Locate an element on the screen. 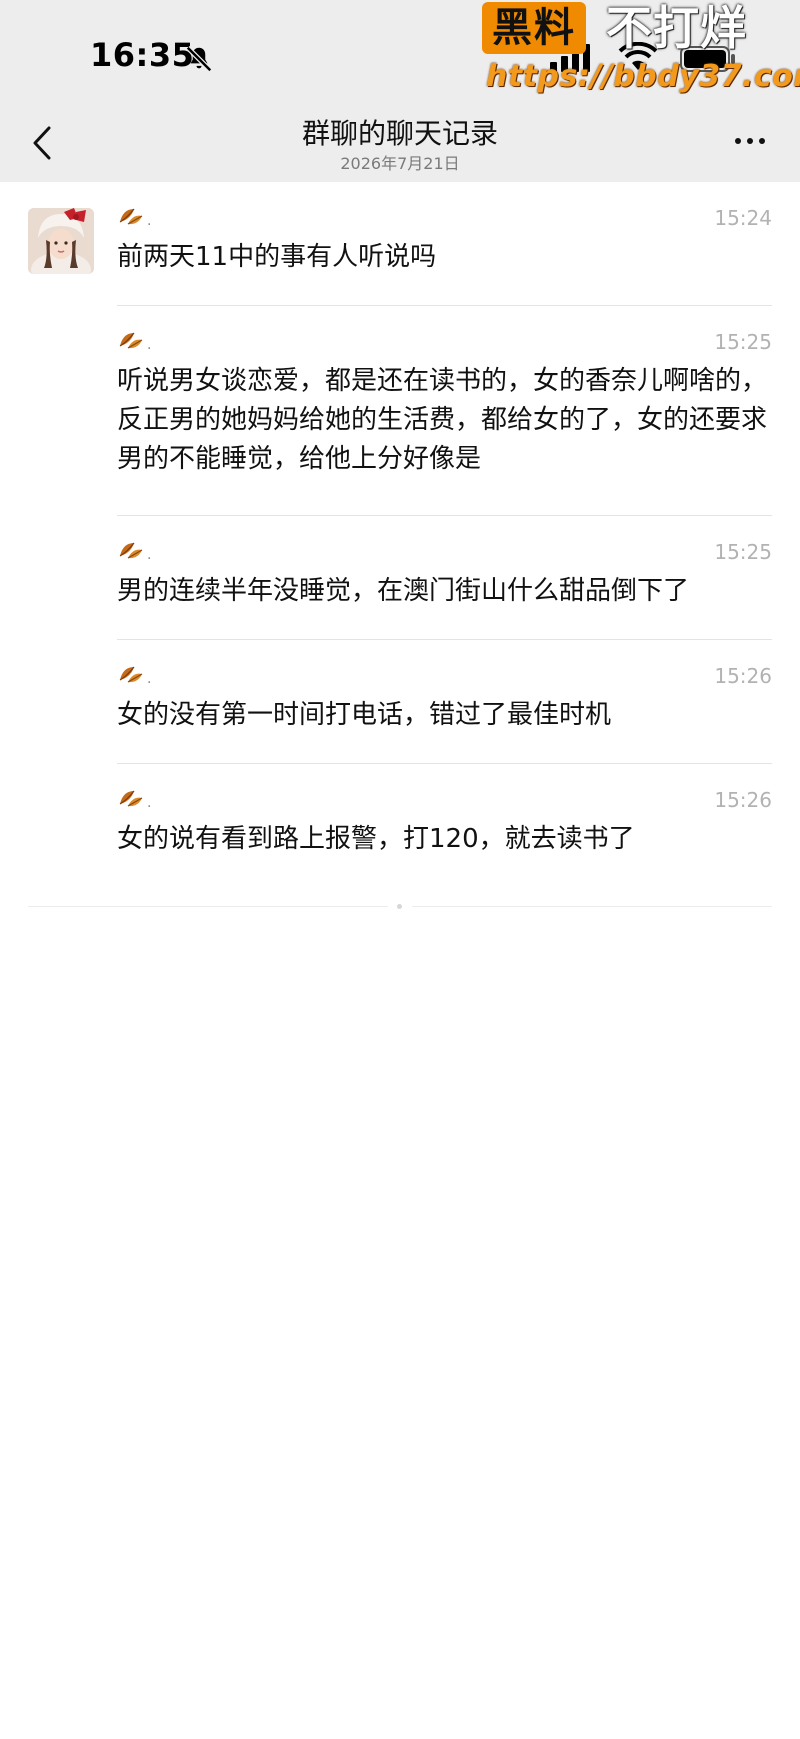 This screenshot has height=1739, width=800. watermark-text: 不打烊 is located at coordinates (676, 28).